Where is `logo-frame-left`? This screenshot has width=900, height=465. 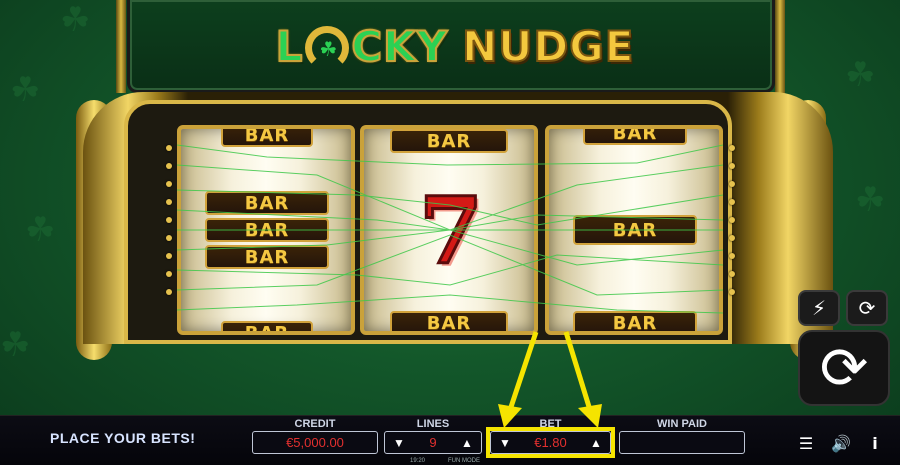
logo-frame-left is located at coordinates (121, 46).